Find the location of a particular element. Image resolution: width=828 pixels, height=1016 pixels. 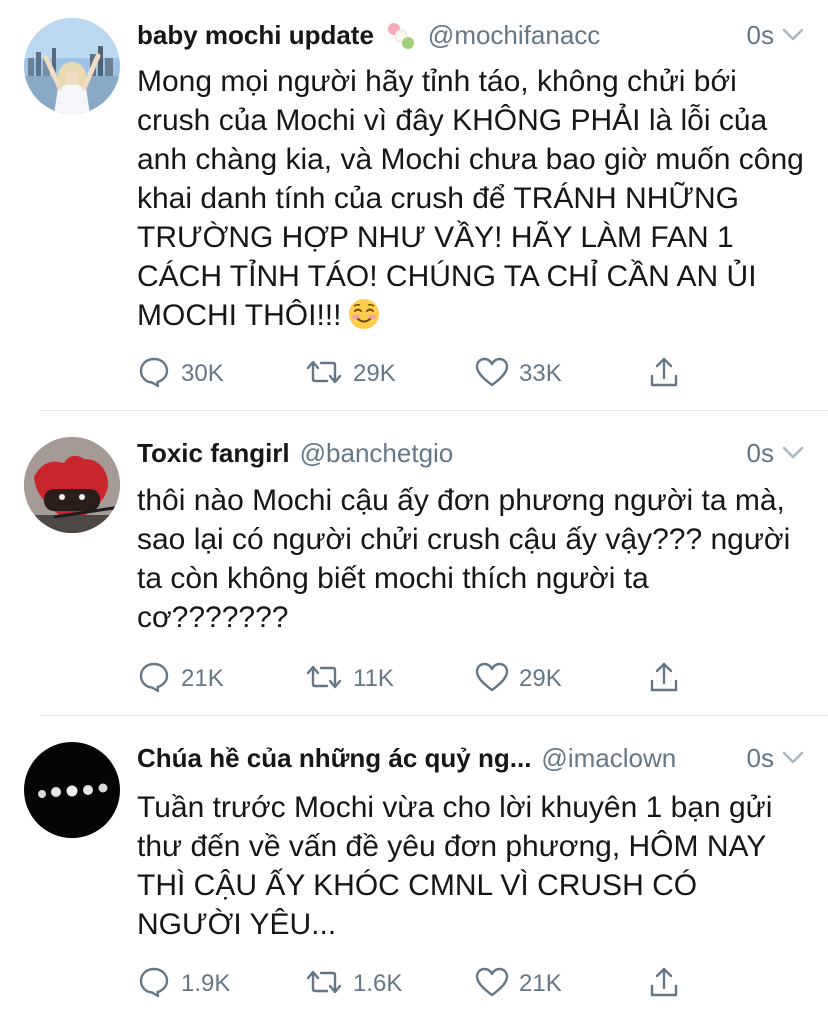

retweet-count: 1.6K is located at coordinates (378, 983).